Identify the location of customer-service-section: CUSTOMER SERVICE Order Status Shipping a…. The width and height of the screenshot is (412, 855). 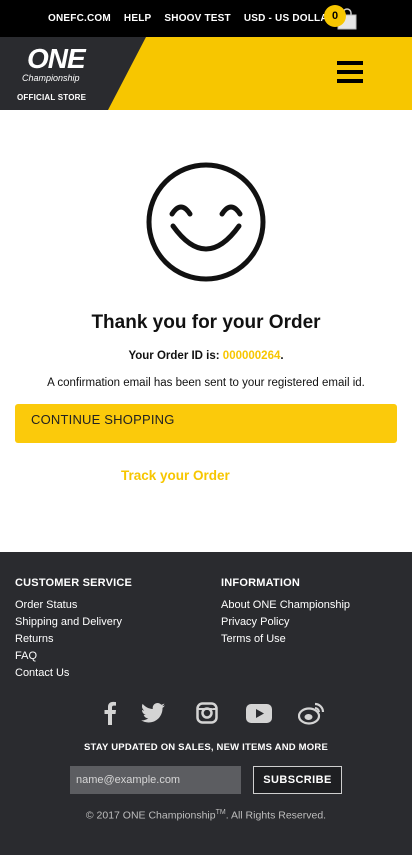
(73, 629).